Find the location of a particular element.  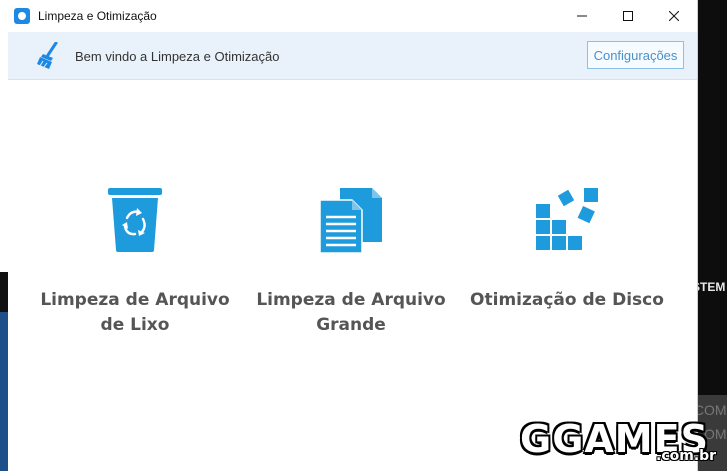

tool-disk-optimization: Otimização de Disco is located at coordinates (567, 249).